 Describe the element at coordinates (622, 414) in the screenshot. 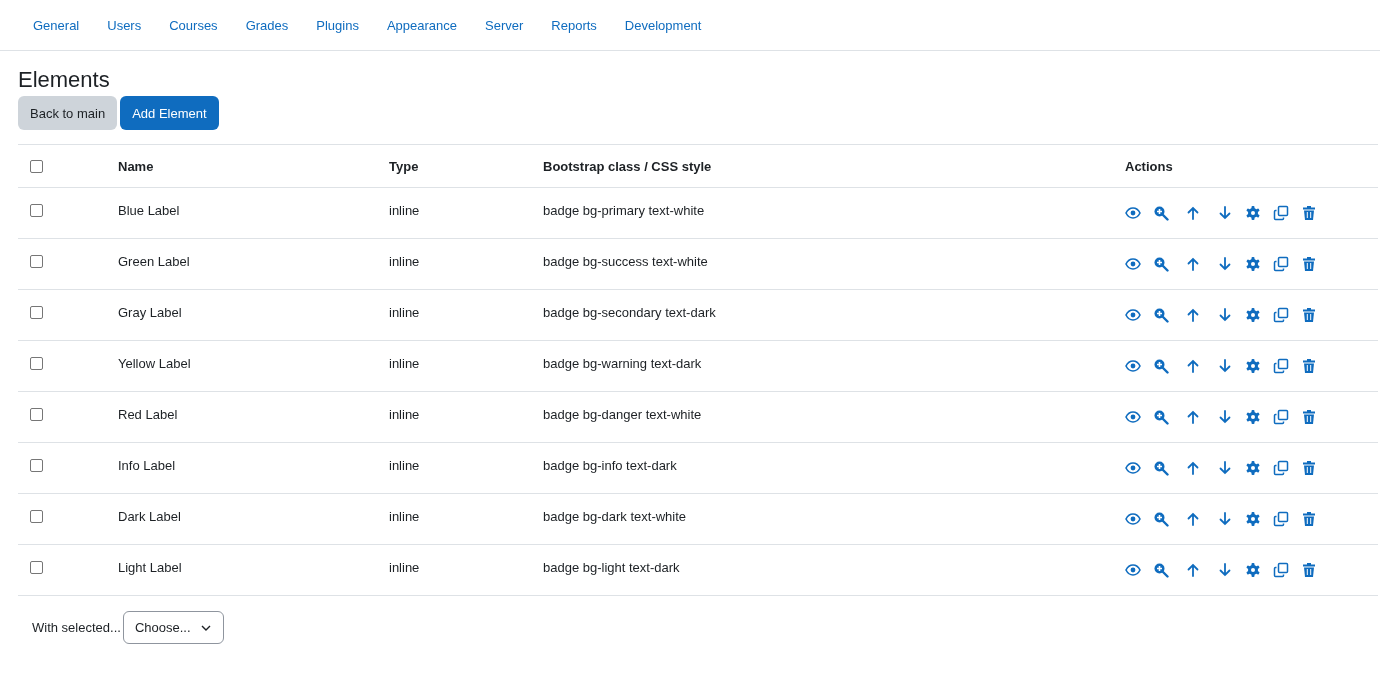

I see `table-cell: badge bg-danger text-white` at that location.